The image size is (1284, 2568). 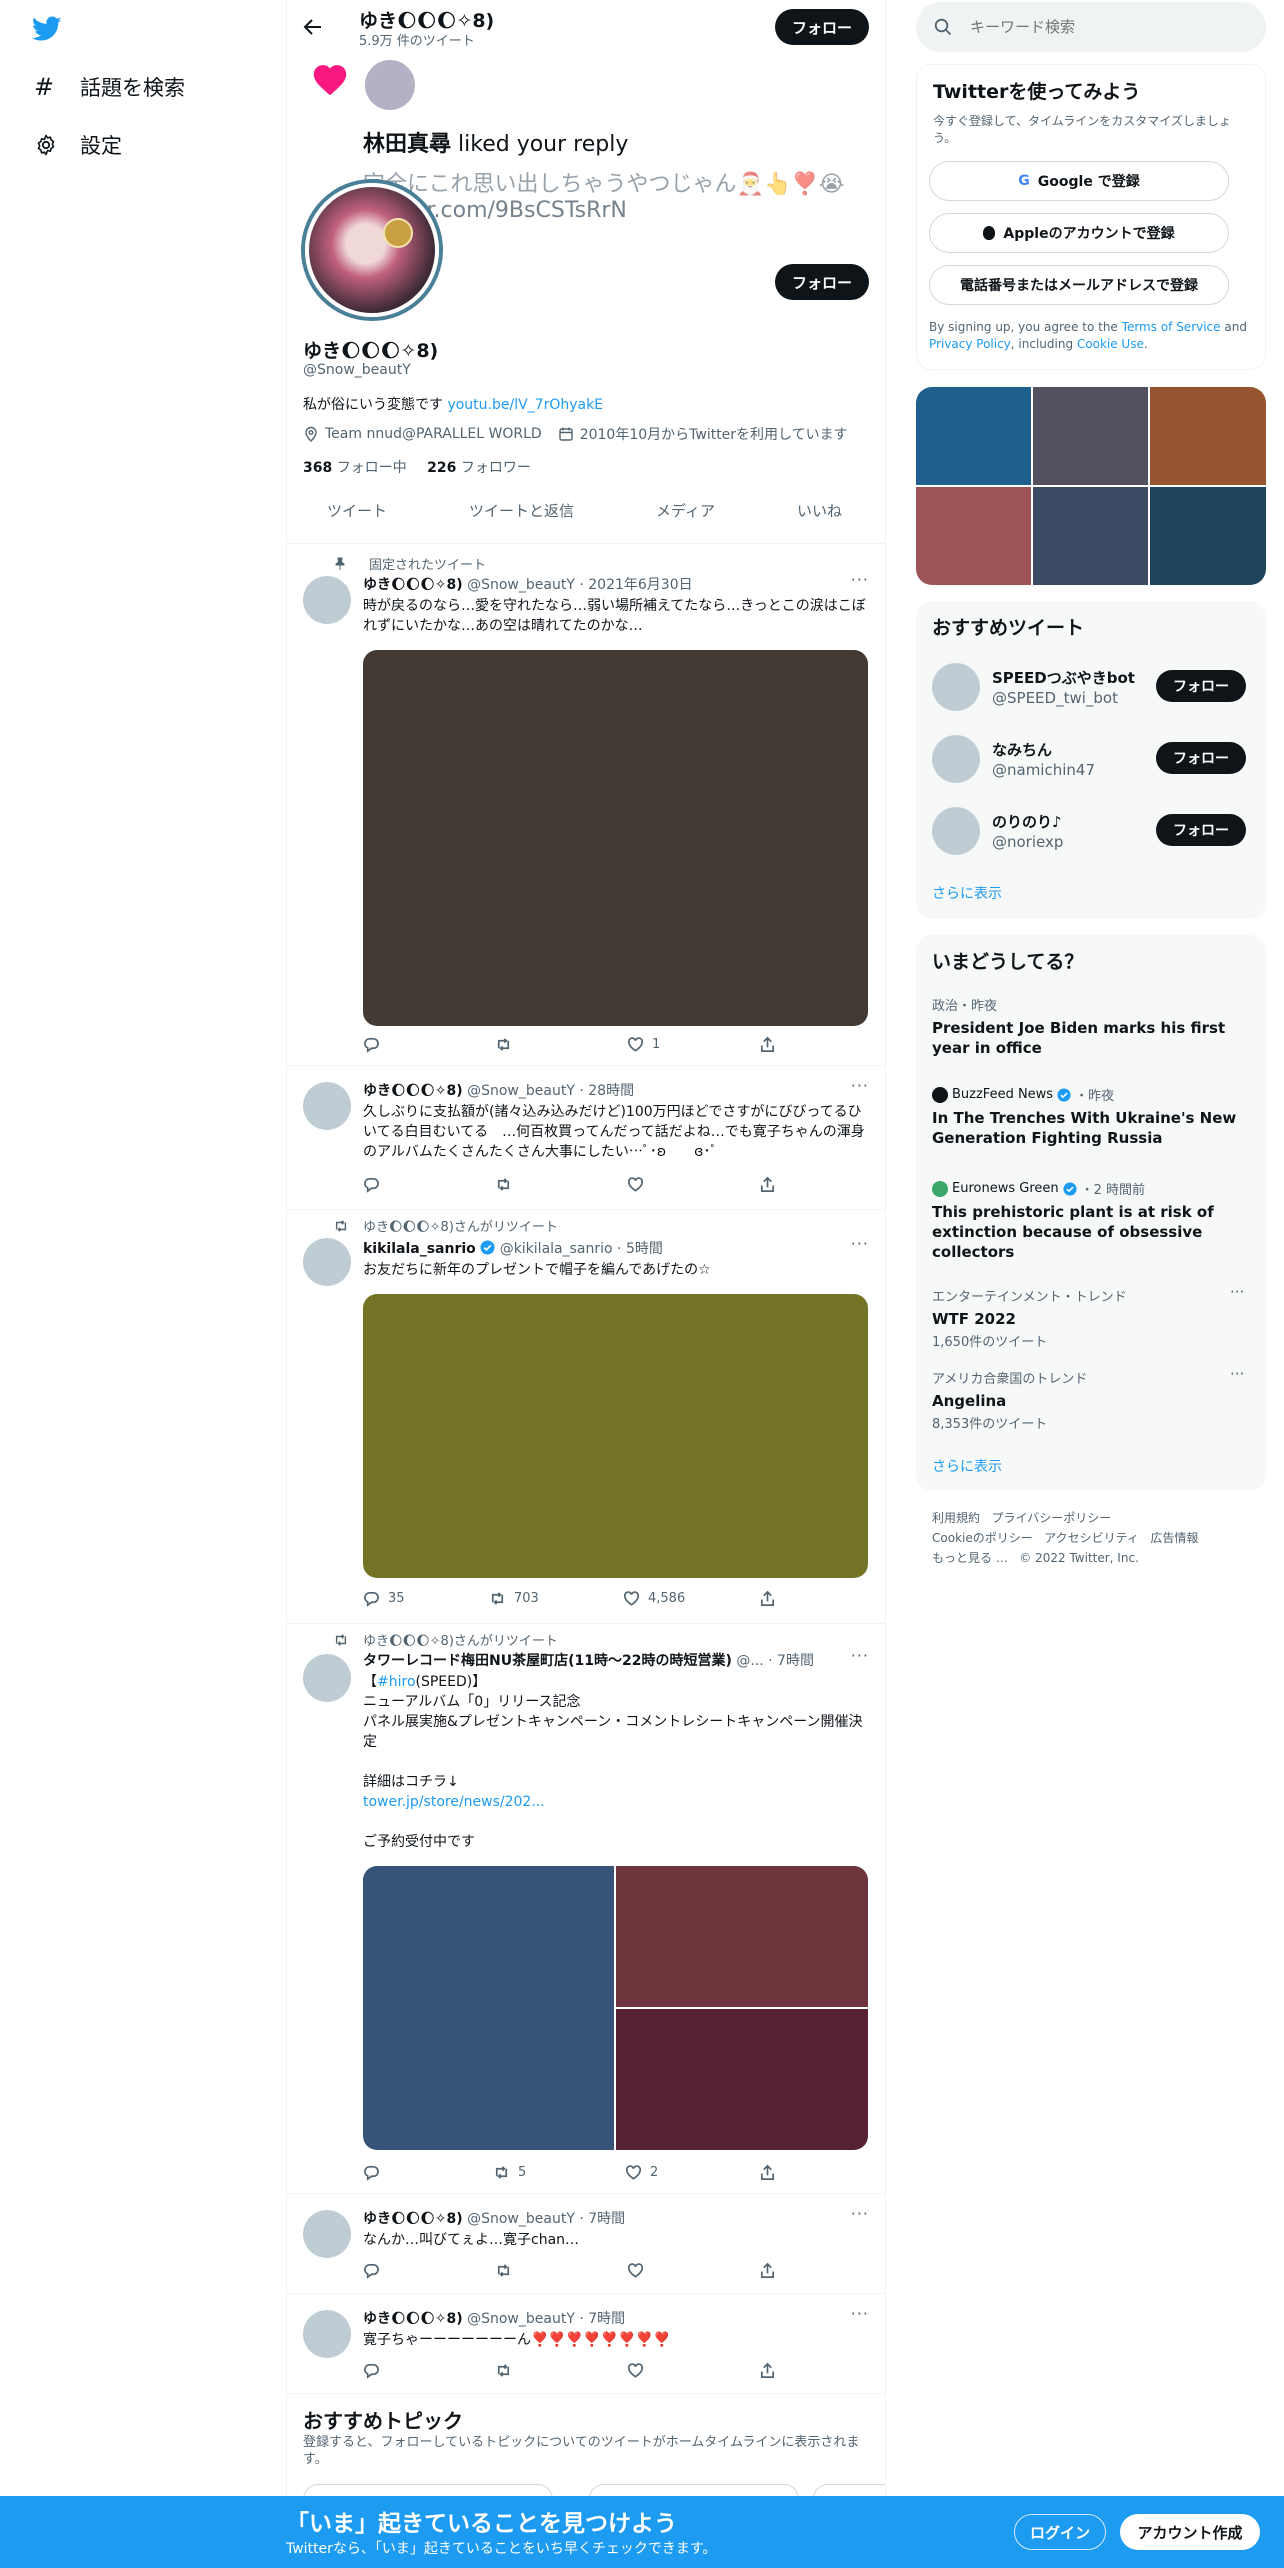 What do you see at coordinates (970, 344) in the screenshot?
I see `privacy-link: Privacy Policy` at bounding box center [970, 344].